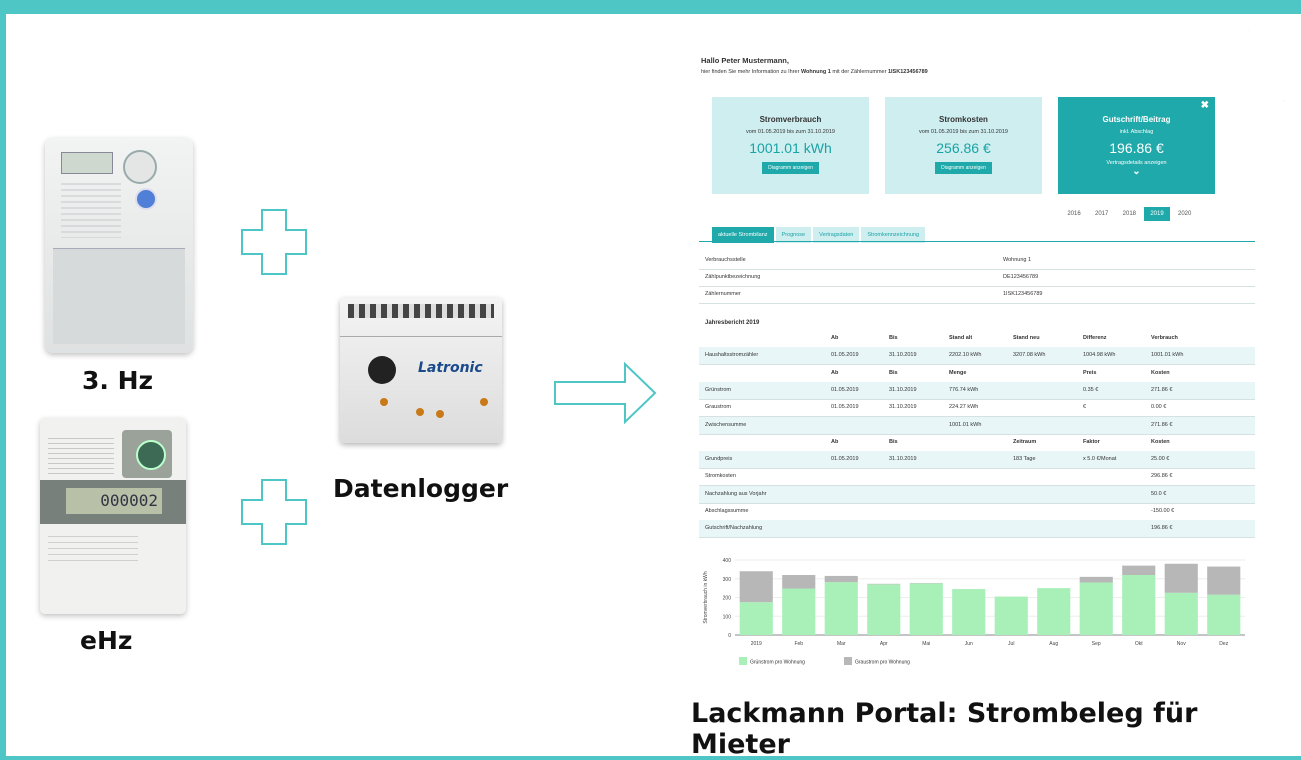  What do you see at coordinates (777, 663) in the screenshot?
I see `legend-label: Grünstrom pro Wohnung` at bounding box center [777, 663].